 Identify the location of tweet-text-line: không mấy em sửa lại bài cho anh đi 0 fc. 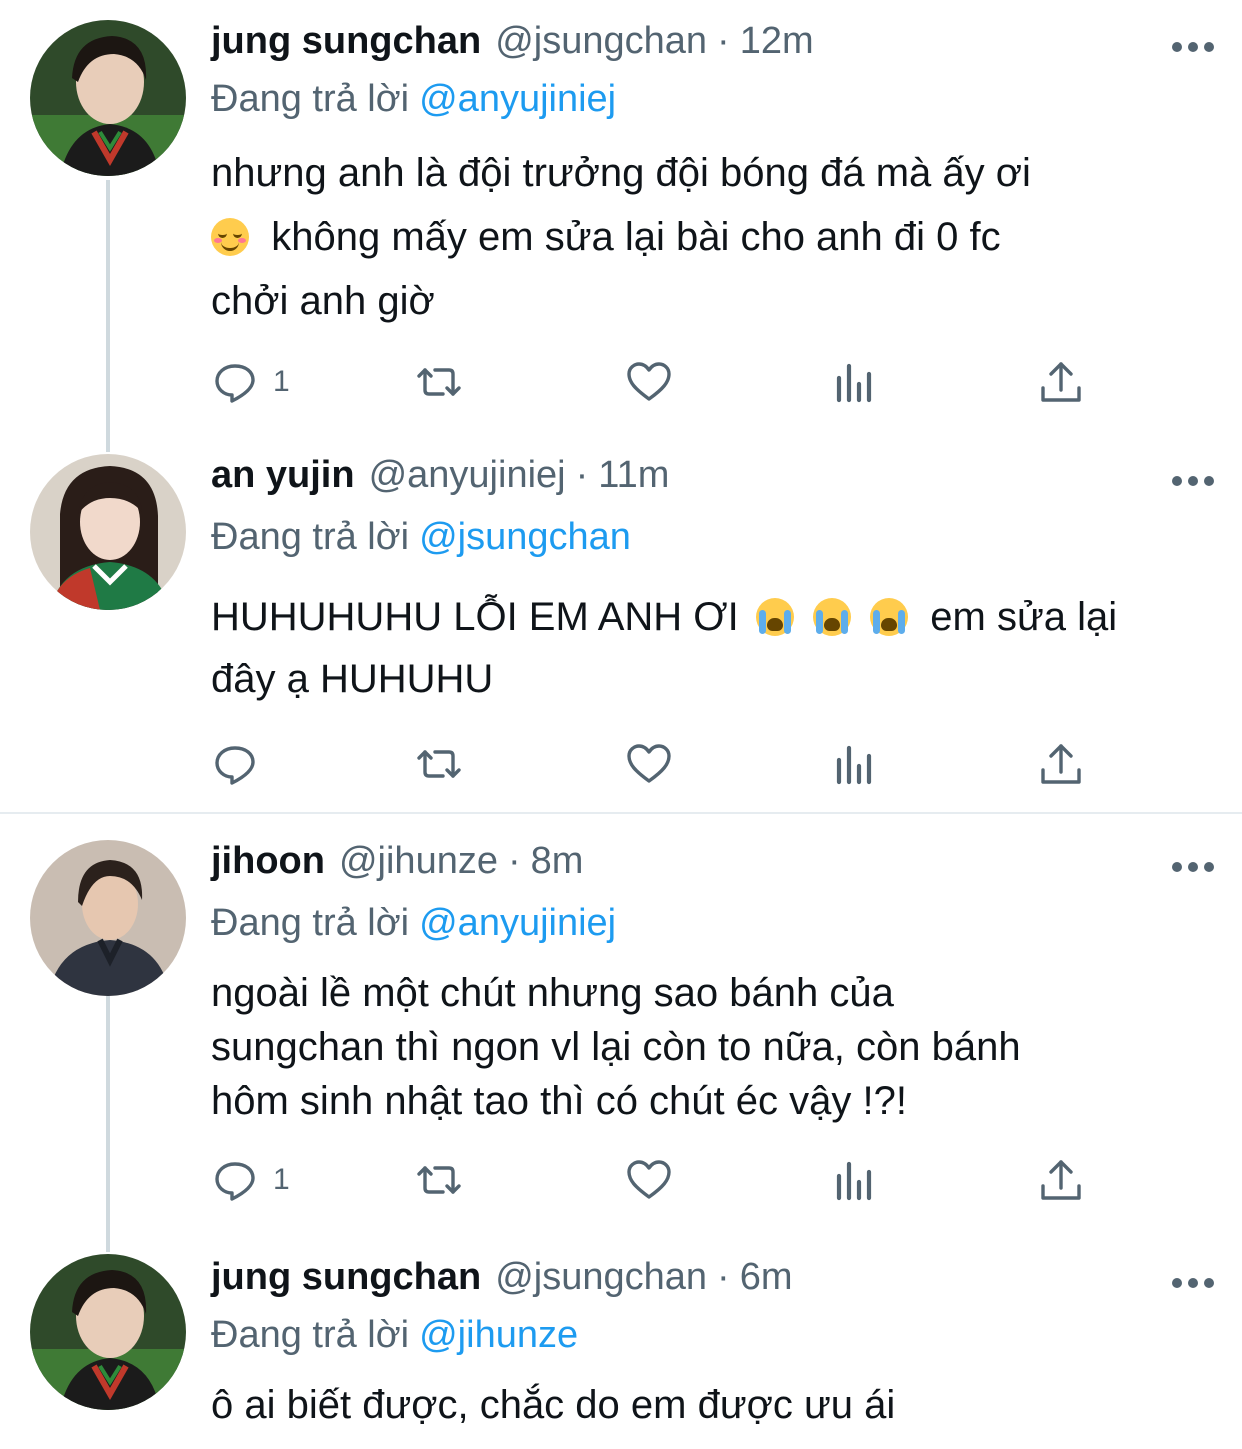
(706, 237).